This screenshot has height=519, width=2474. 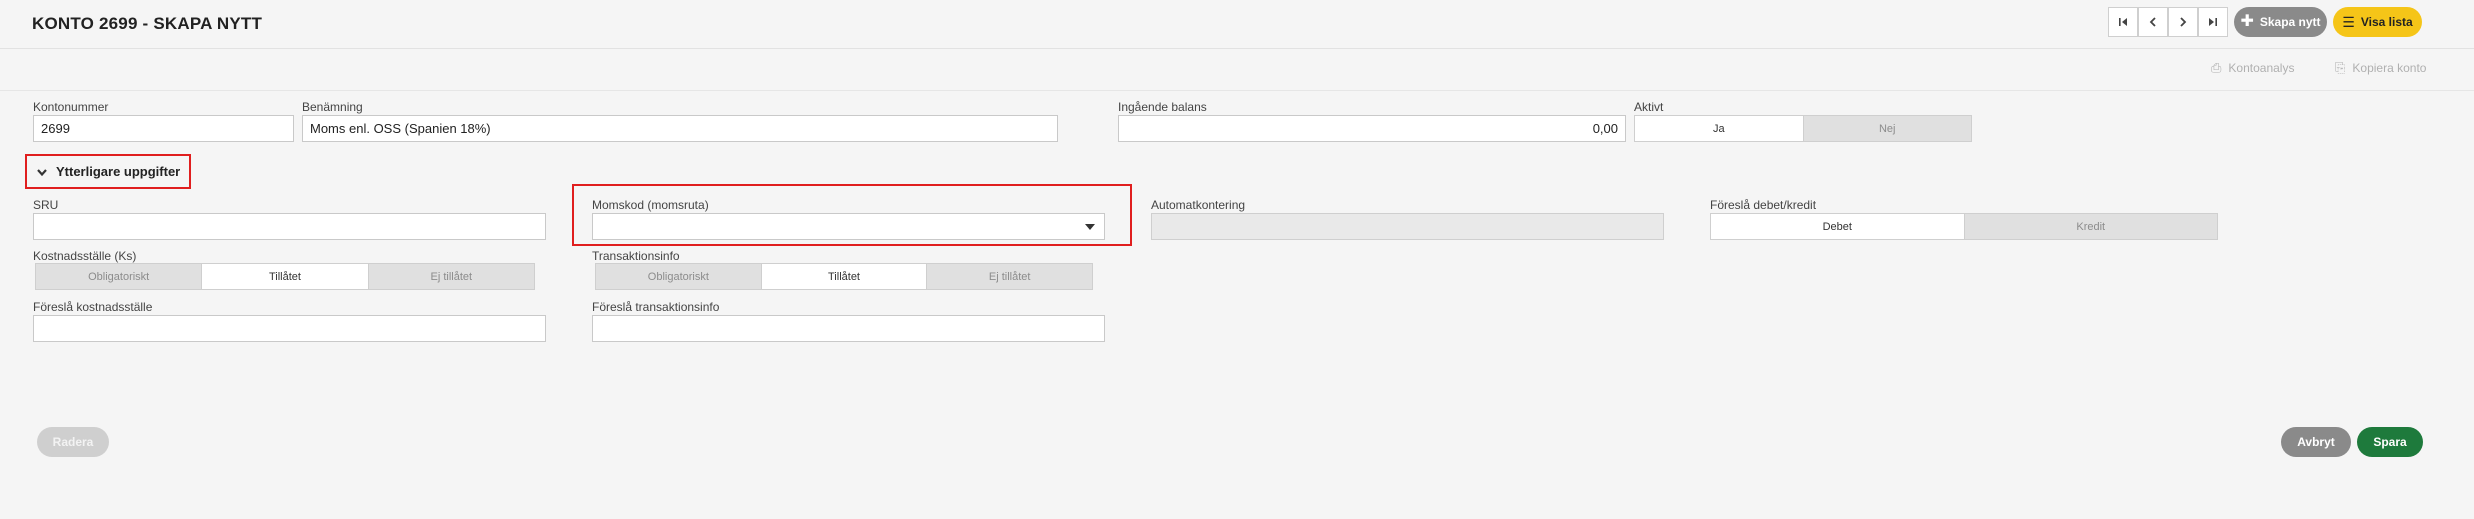 What do you see at coordinates (119, 276) in the screenshot?
I see `cost-center-mandatory-option: Obligatoriskt` at bounding box center [119, 276].